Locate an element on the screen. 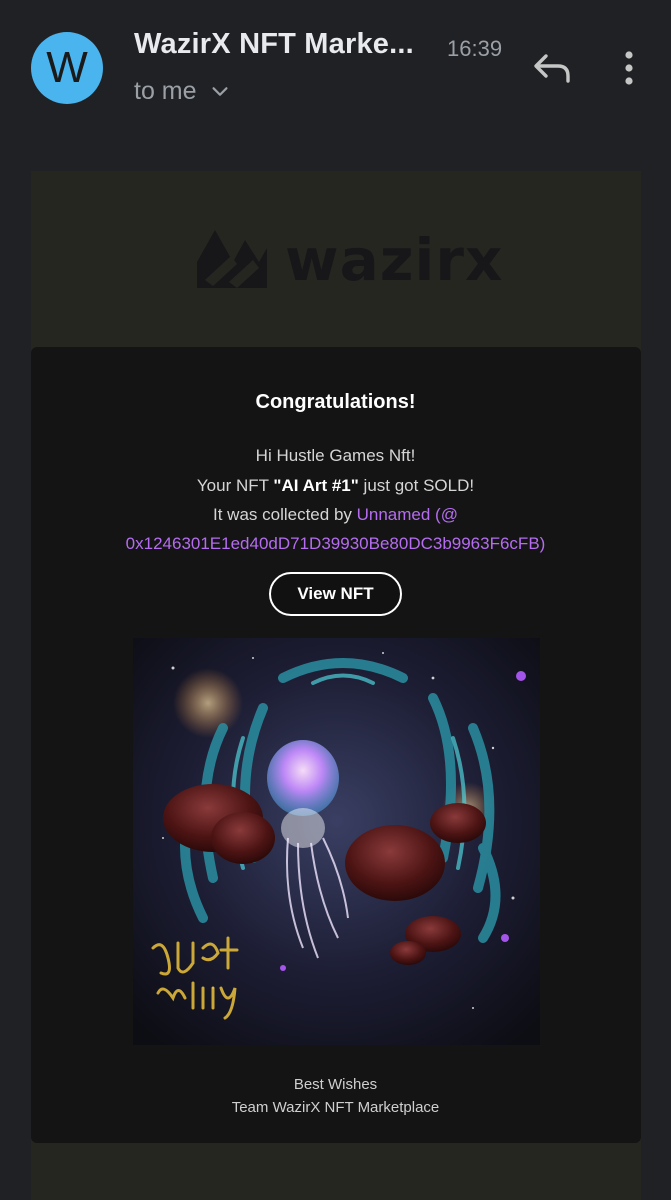  email-header: W WazirX NFT Marke... 16:39 to me is located at coordinates (335, 75).